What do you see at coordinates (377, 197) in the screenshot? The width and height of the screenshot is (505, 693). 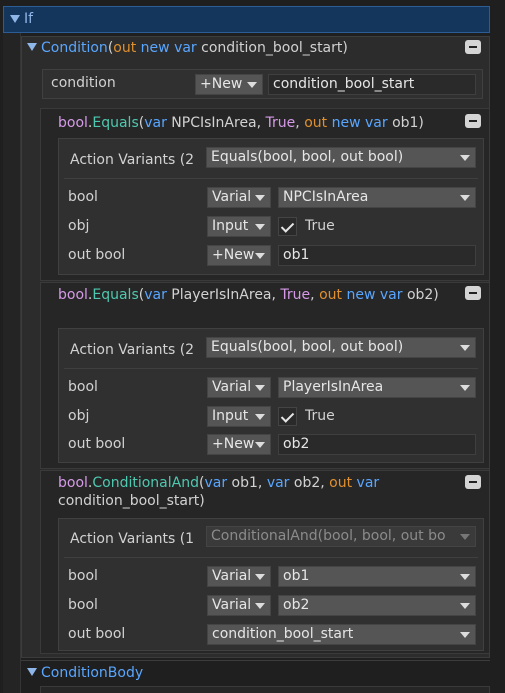 I see `action-1-row-1-value-dropdown: NPCIsInArea` at bounding box center [377, 197].